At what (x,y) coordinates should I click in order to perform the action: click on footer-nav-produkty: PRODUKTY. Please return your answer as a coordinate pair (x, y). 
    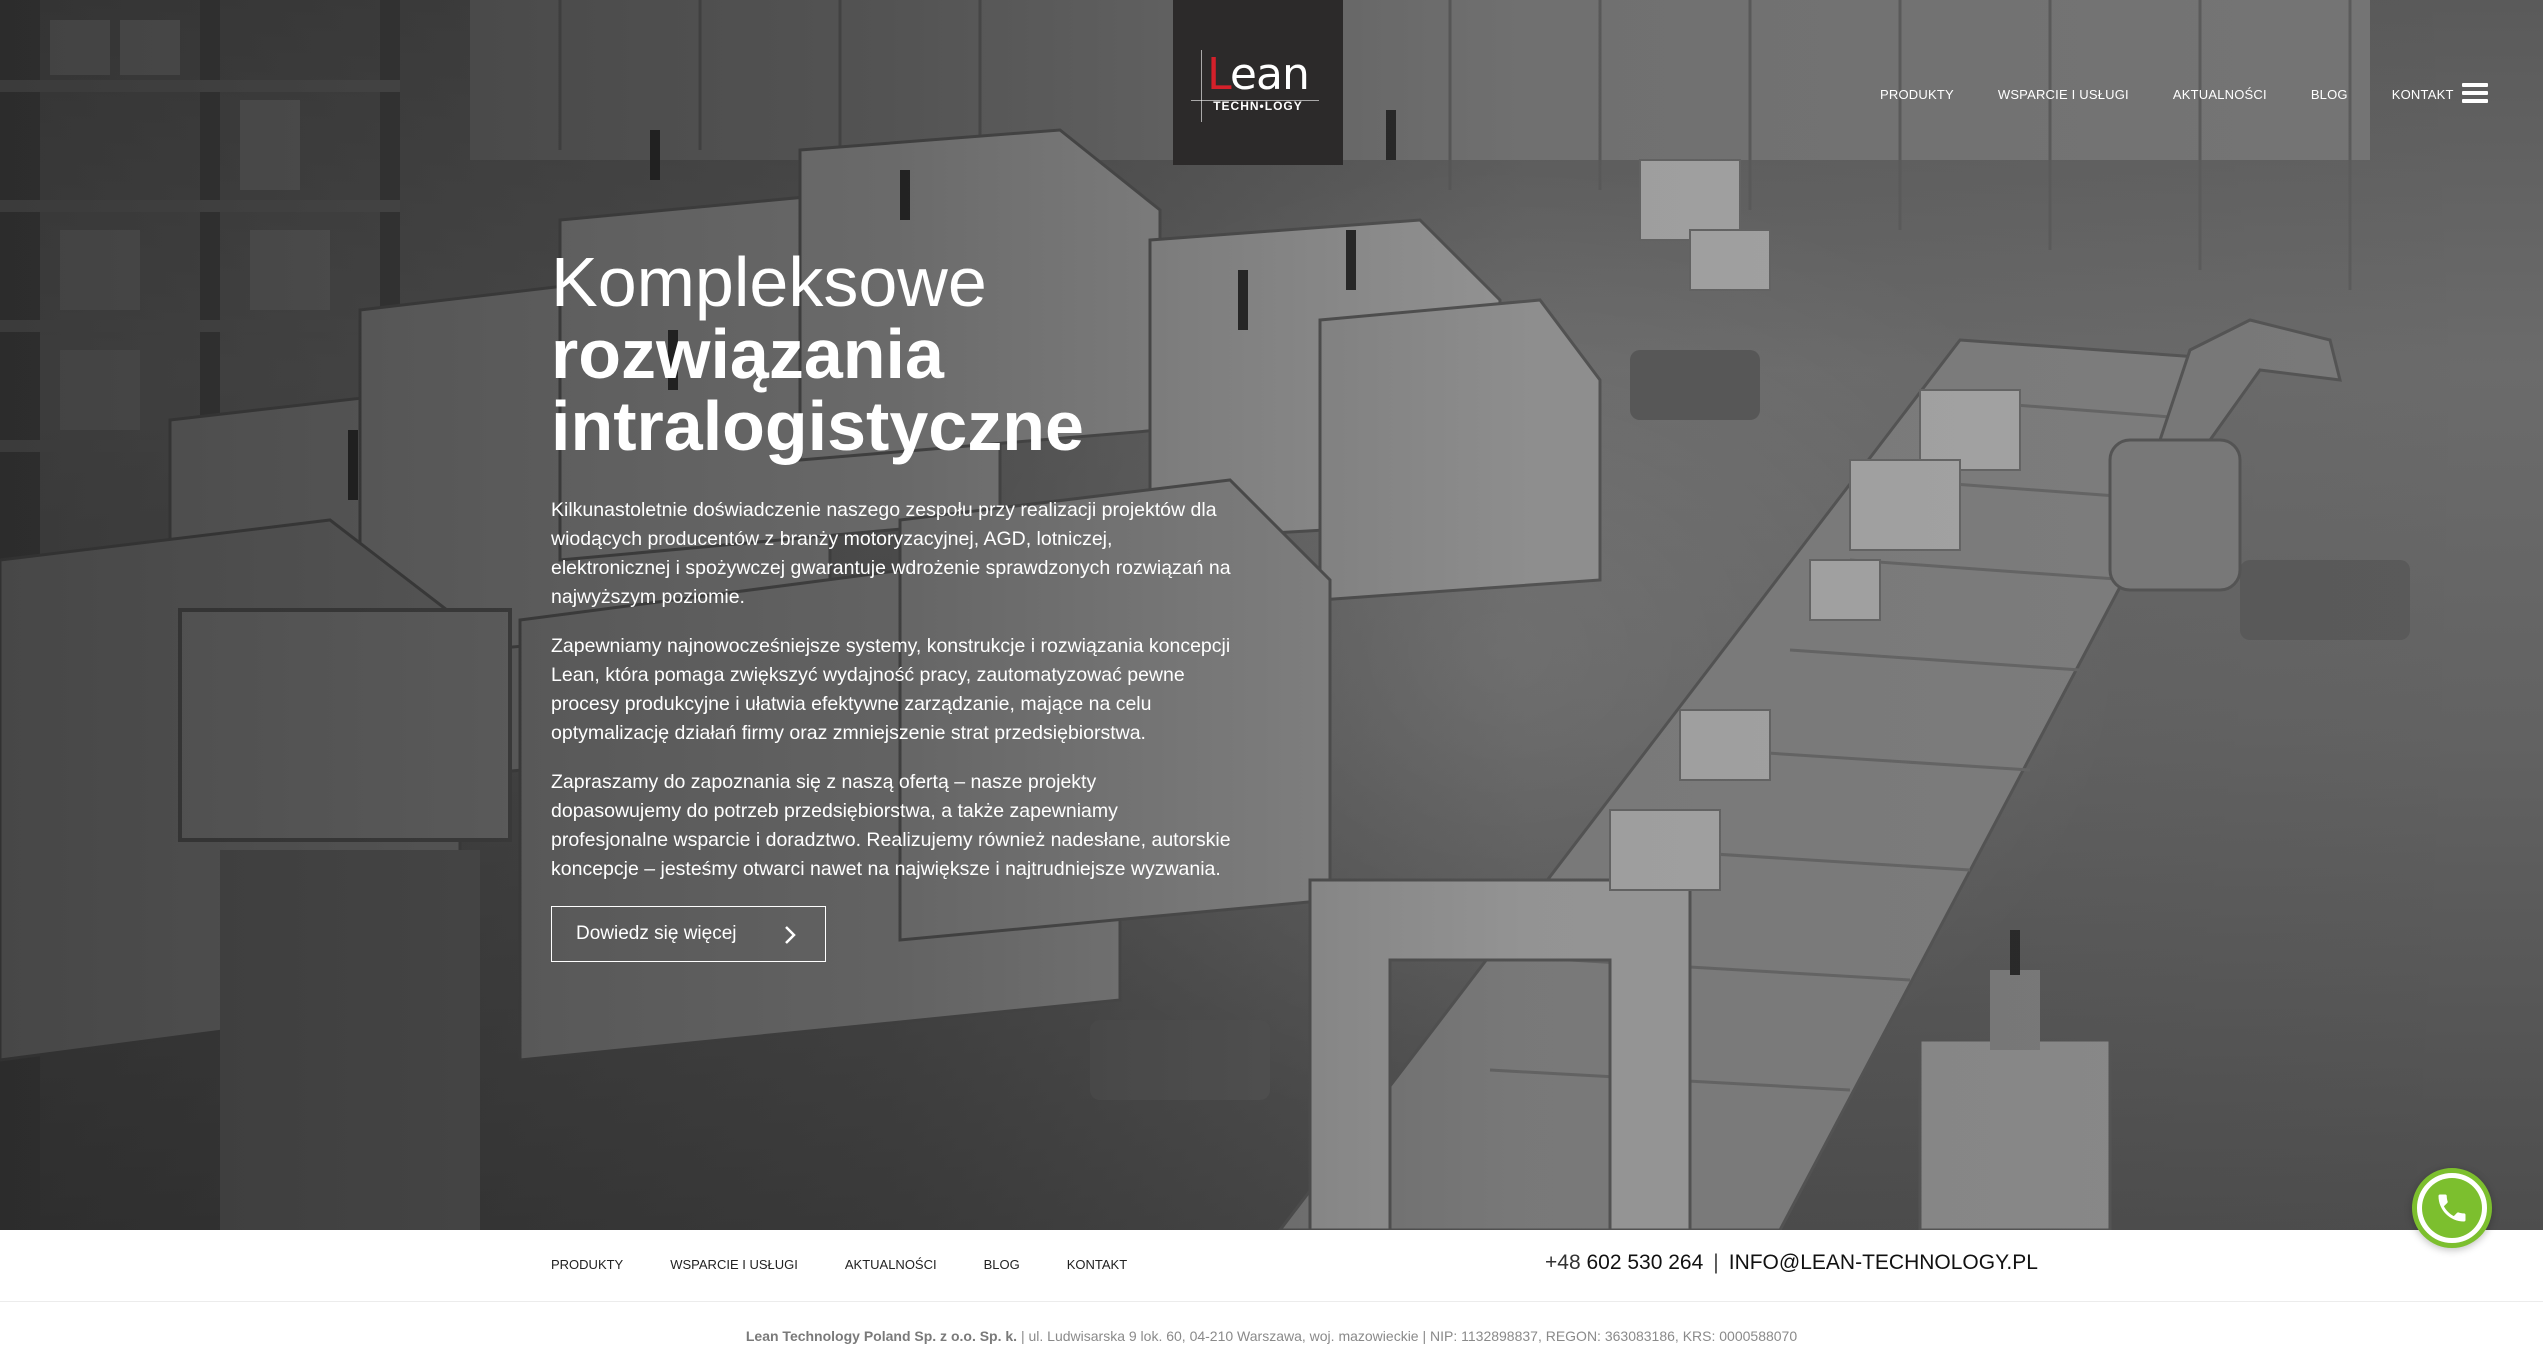
    Looking at the image, I should click on (587, 1264).